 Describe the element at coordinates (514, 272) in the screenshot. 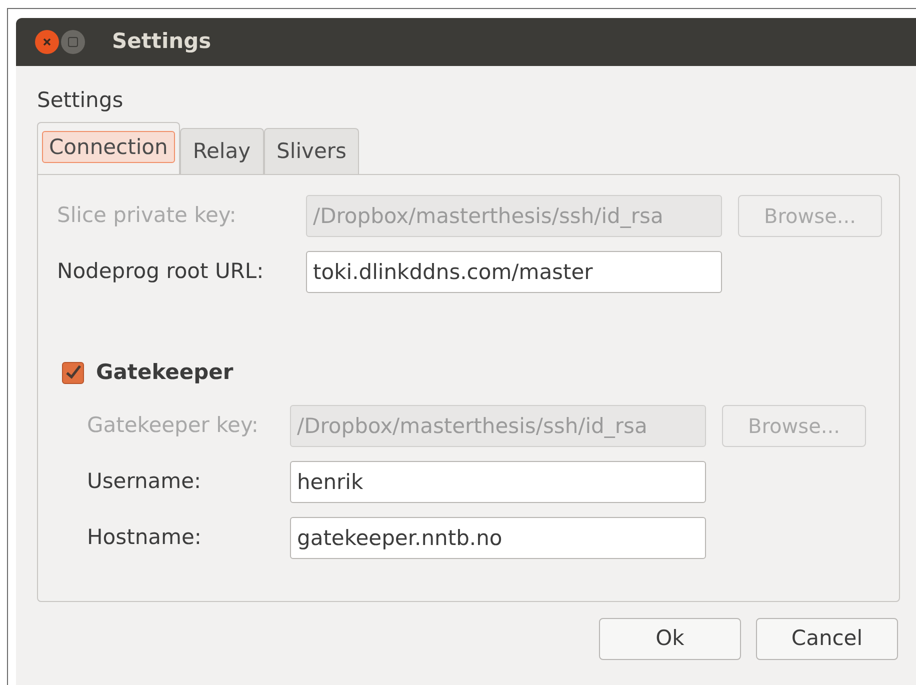

I see `text-field: toki.dlinkddns.com/master` at that location.